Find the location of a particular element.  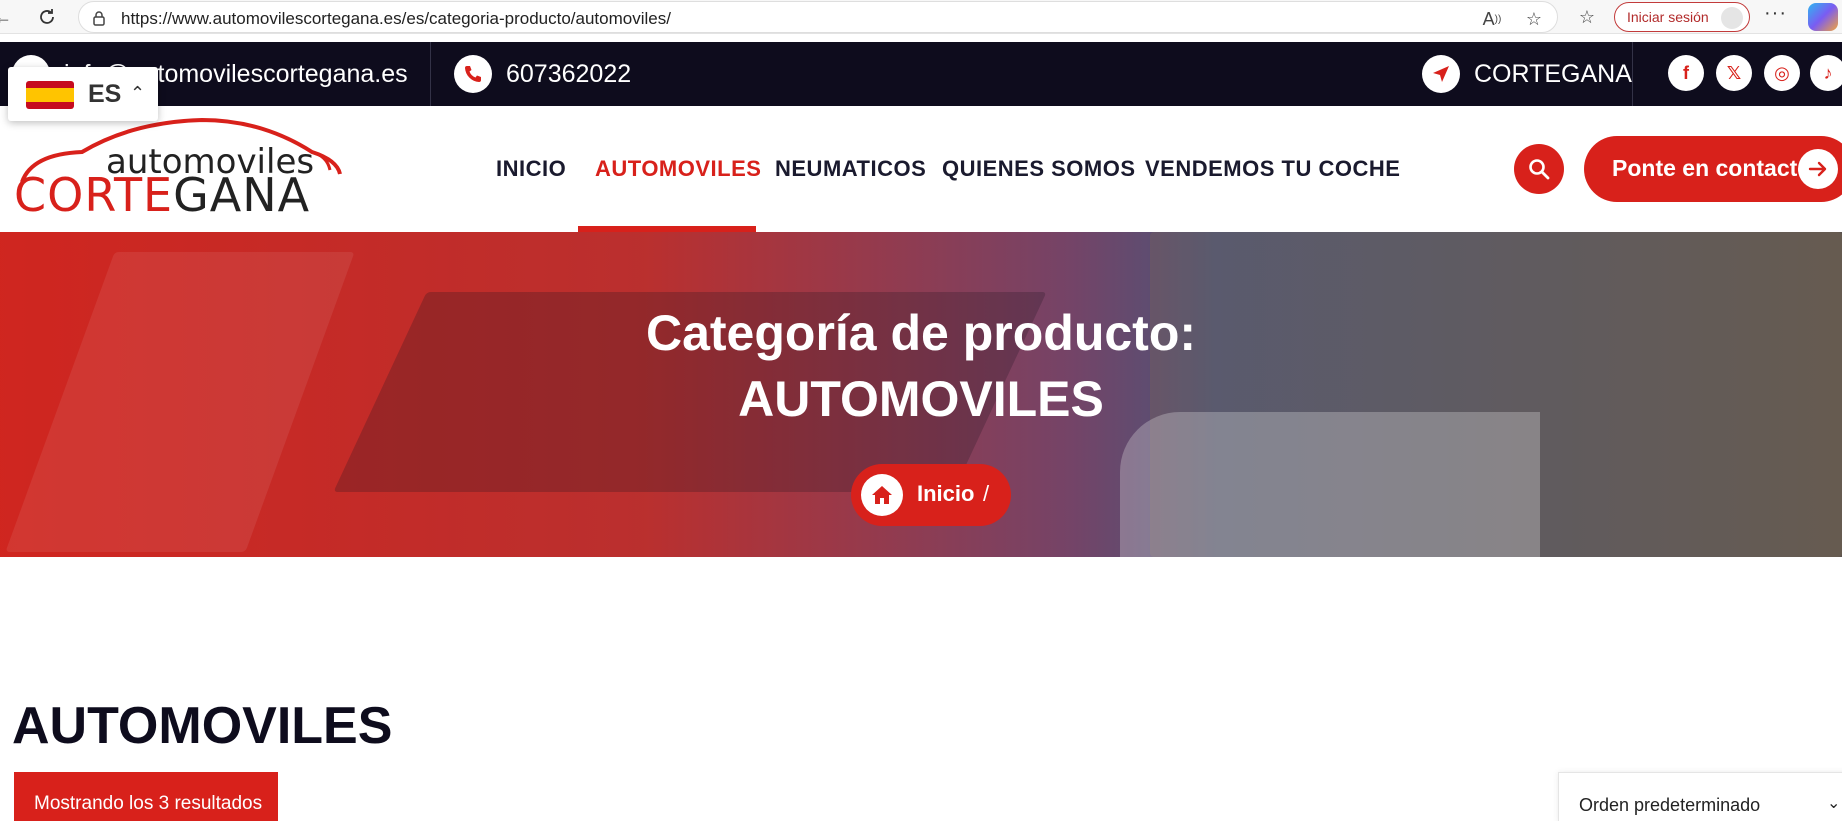

breadcrumb-home-link: Inicio is located at coordinates (945, 494).